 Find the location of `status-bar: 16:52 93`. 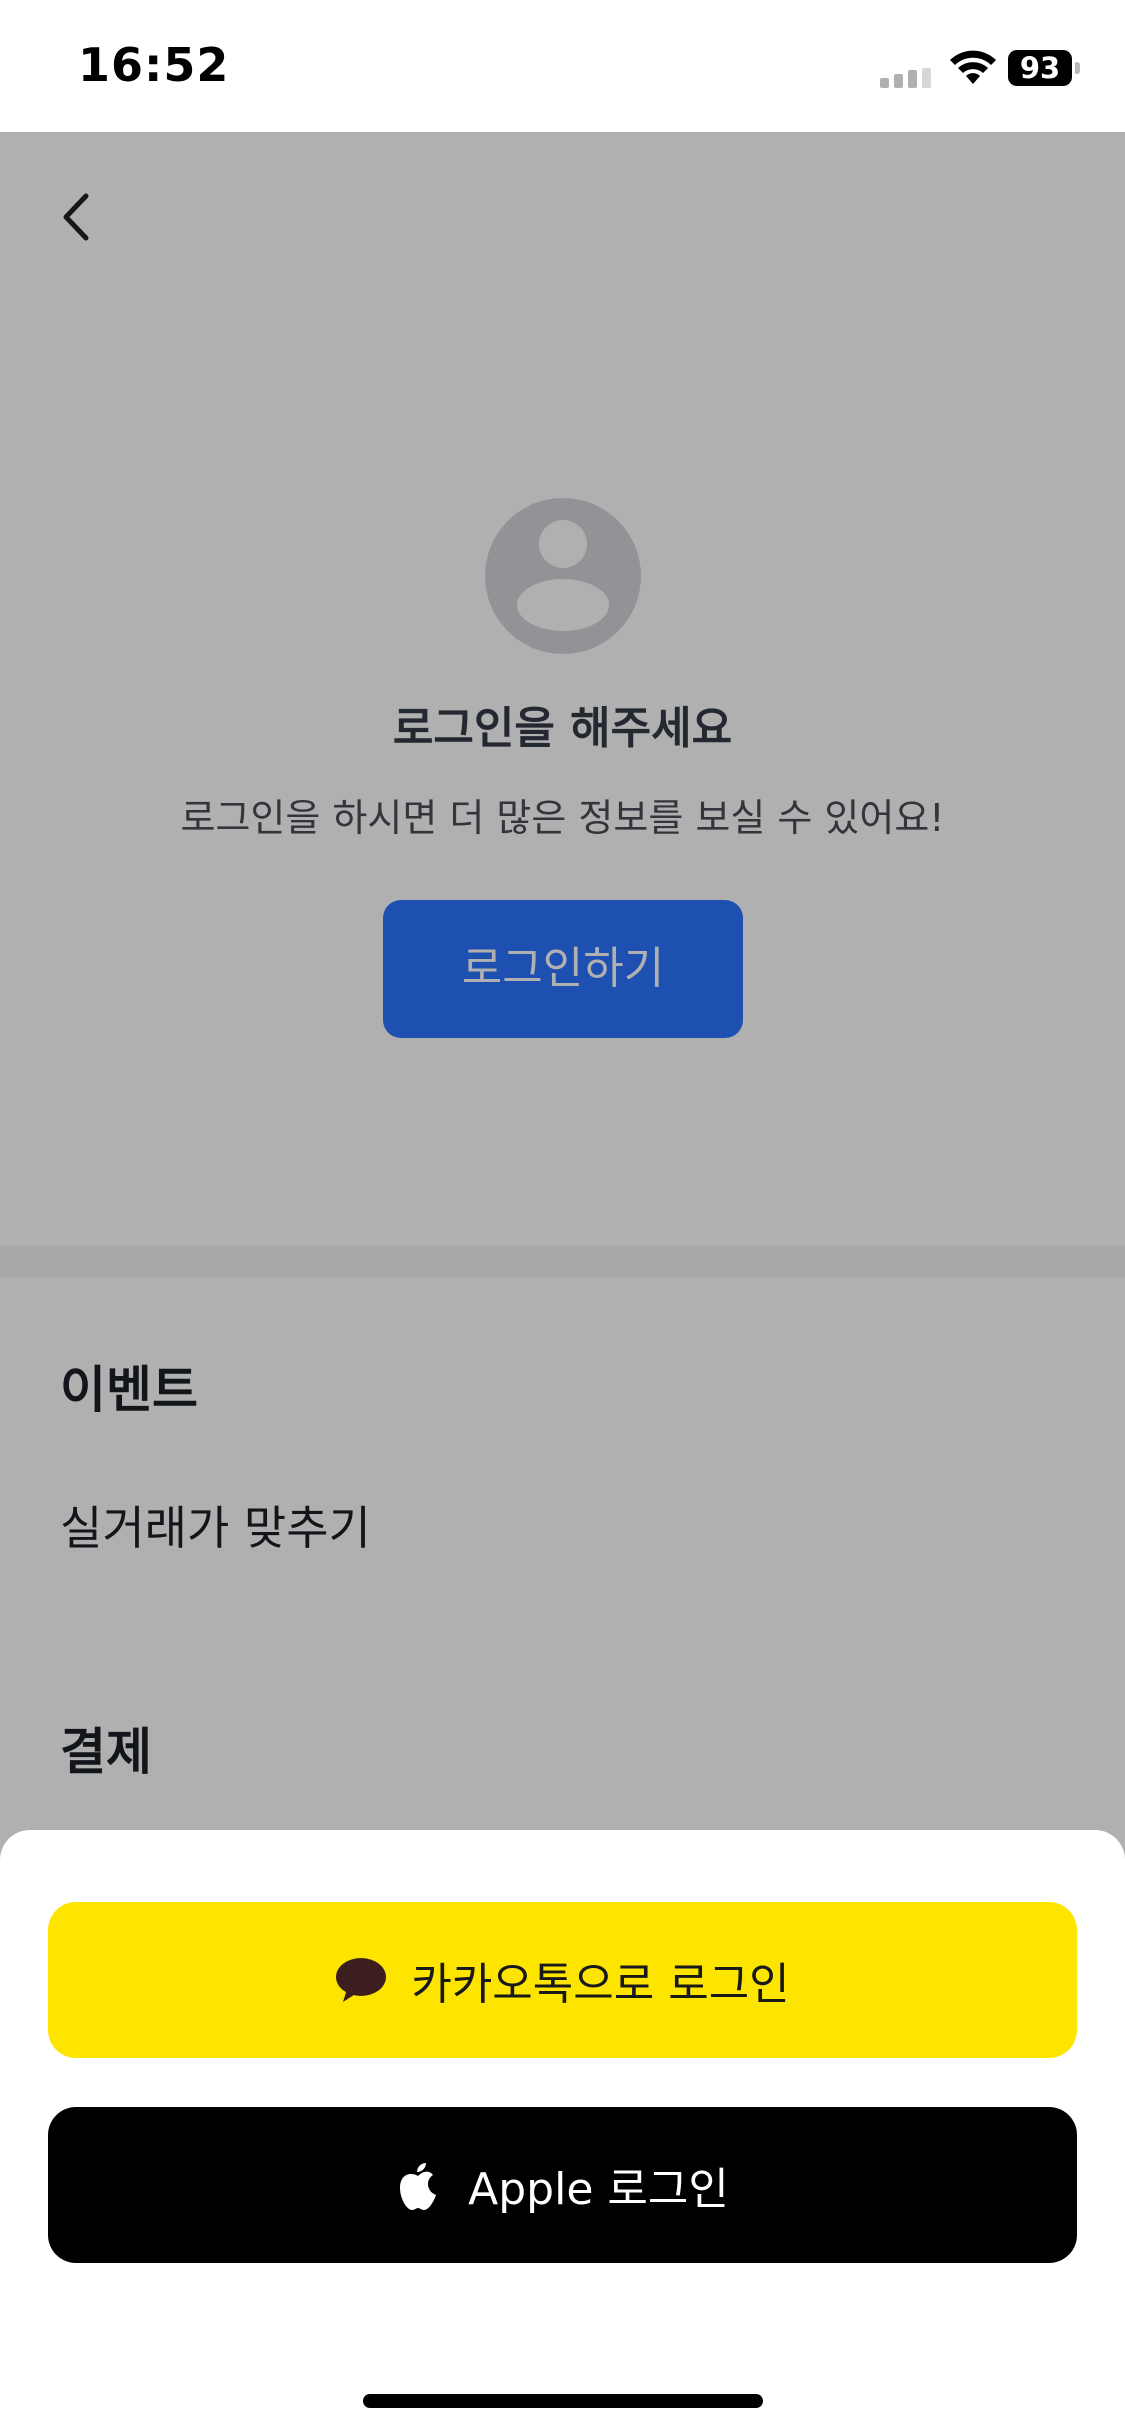

status-bar: 16:52 93 is located at coordinates (562, 66).